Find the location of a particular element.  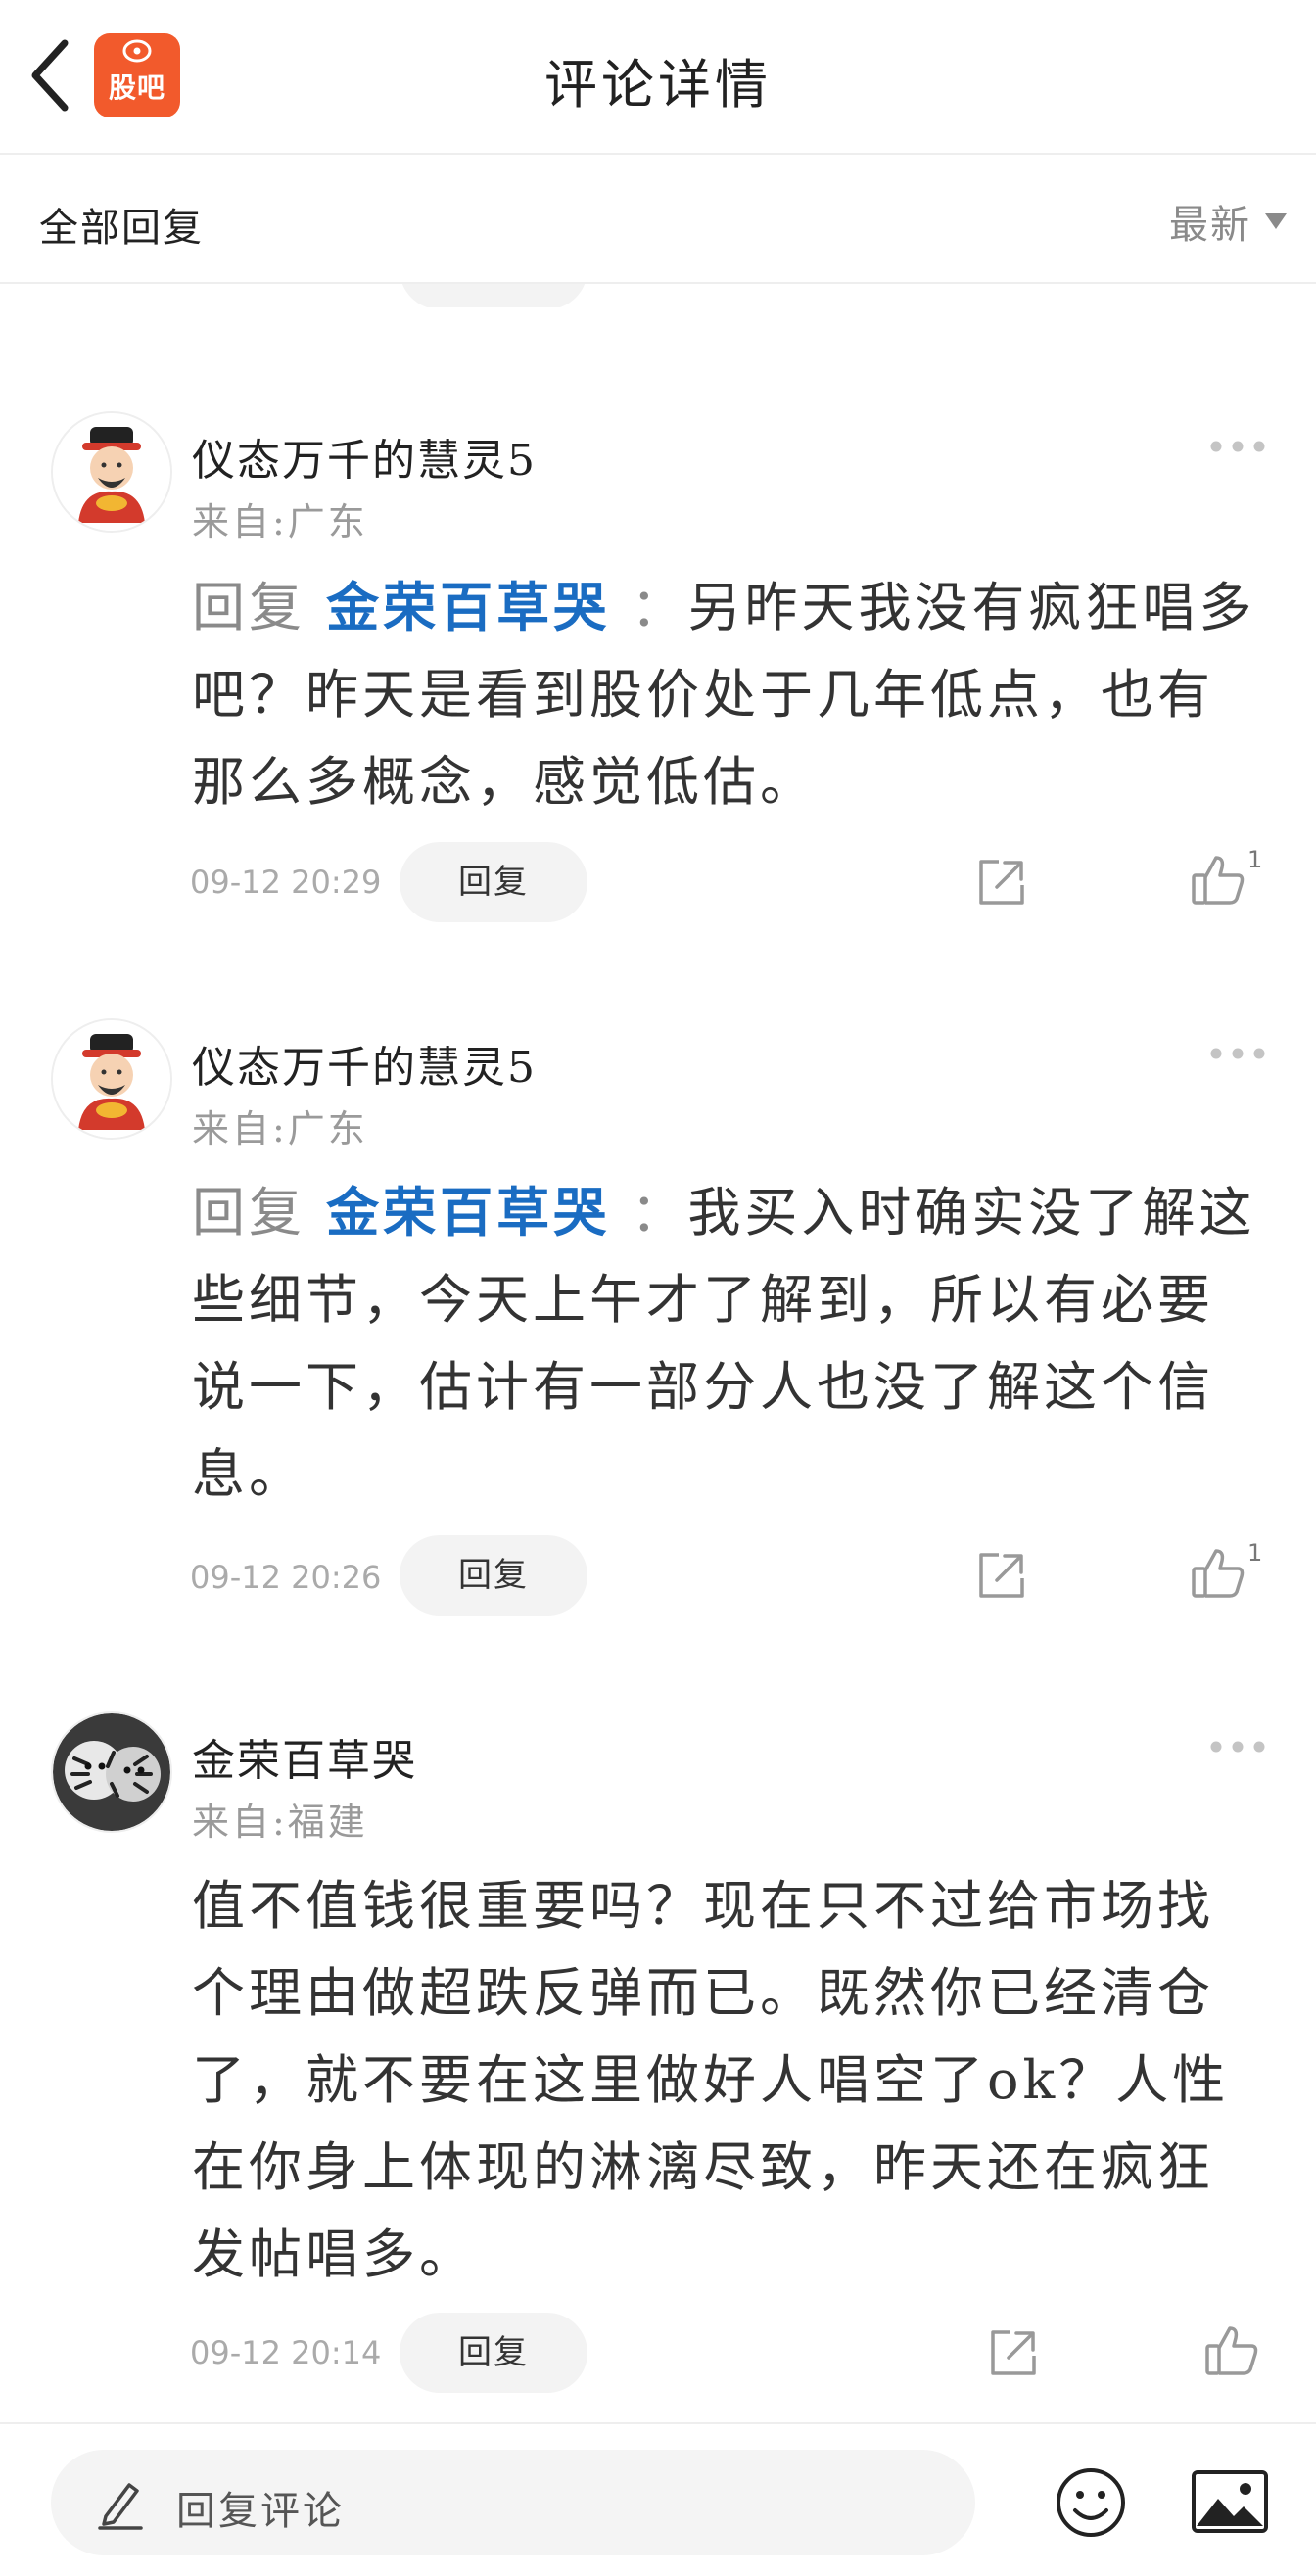

reply-comment-input: 回复评论 is located at coordinates (513, 2502).